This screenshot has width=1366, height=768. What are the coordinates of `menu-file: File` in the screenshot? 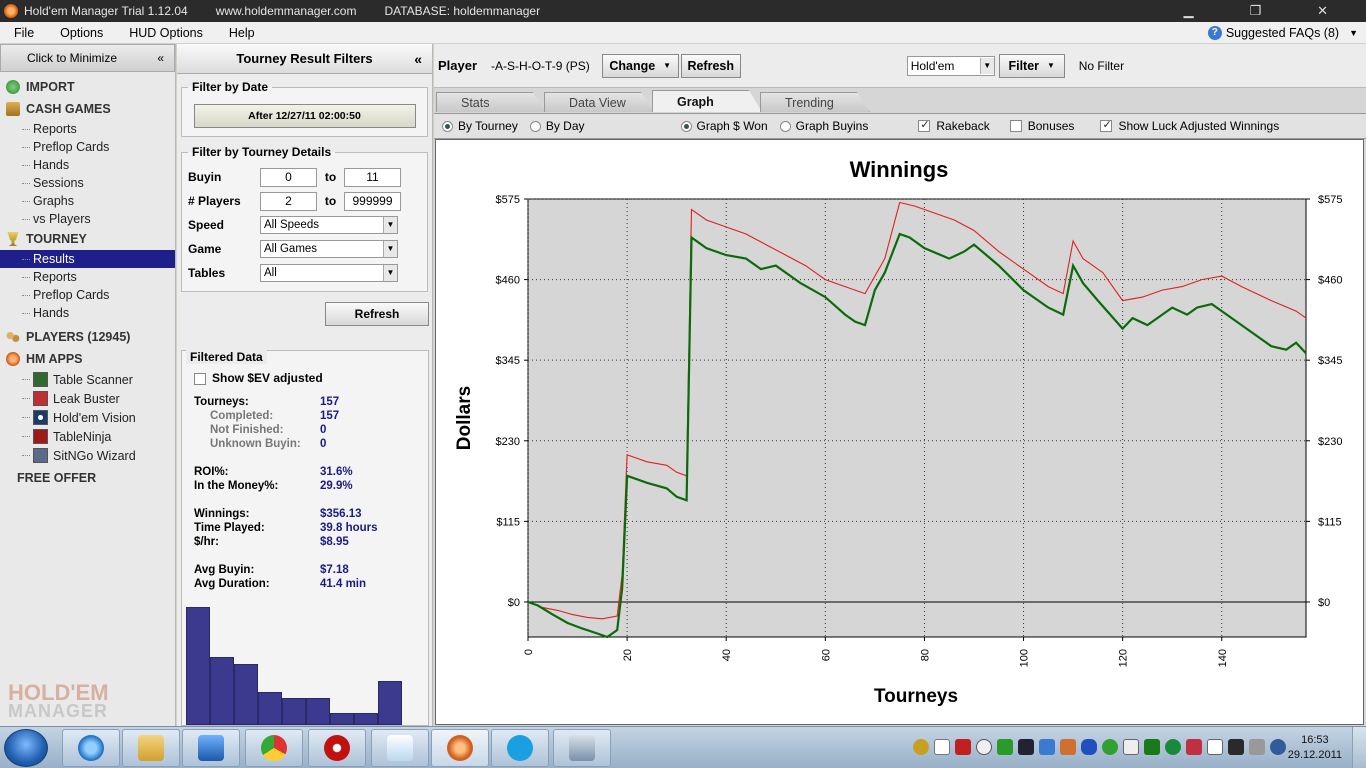 It's located at (23, 33).